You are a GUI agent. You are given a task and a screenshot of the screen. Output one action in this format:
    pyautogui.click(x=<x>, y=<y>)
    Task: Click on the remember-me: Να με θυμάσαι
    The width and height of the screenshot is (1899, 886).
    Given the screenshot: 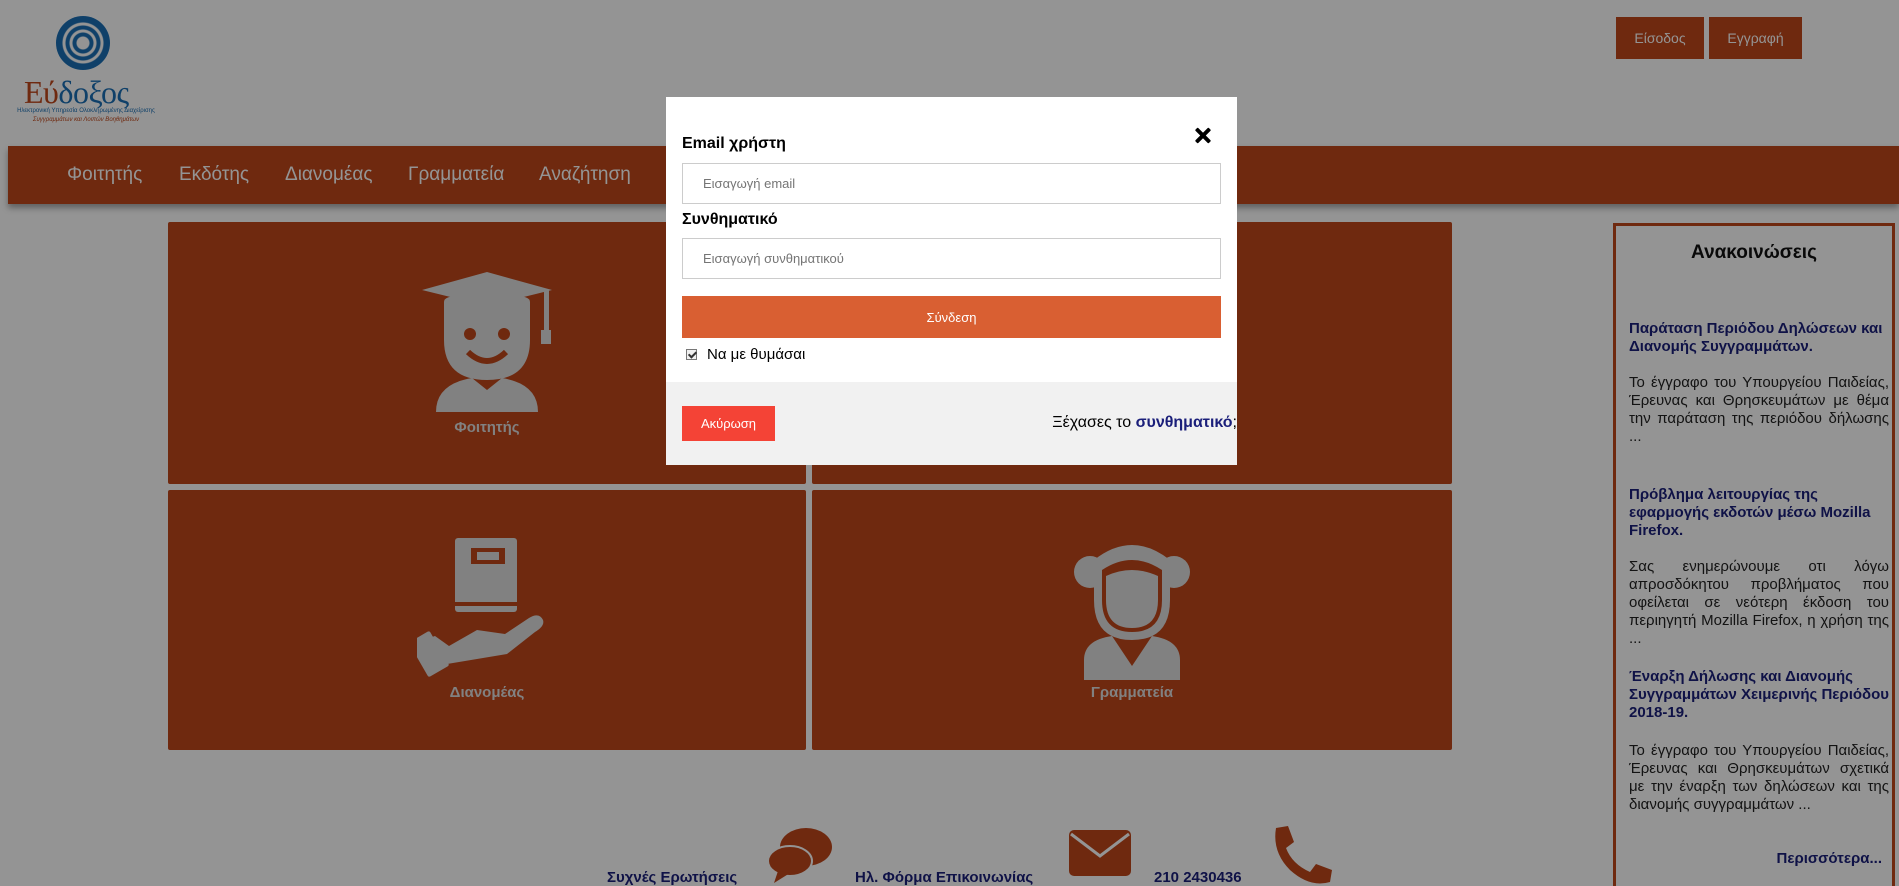 What is the action you would take?
    pyautogui.click(x=745, y=354)
    